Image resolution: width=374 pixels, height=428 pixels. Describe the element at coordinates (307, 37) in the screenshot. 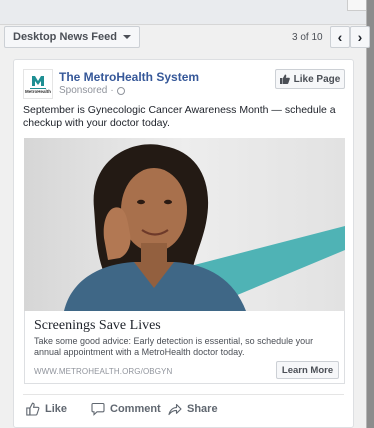

I see `pager-text: 3 of 10` at that location.